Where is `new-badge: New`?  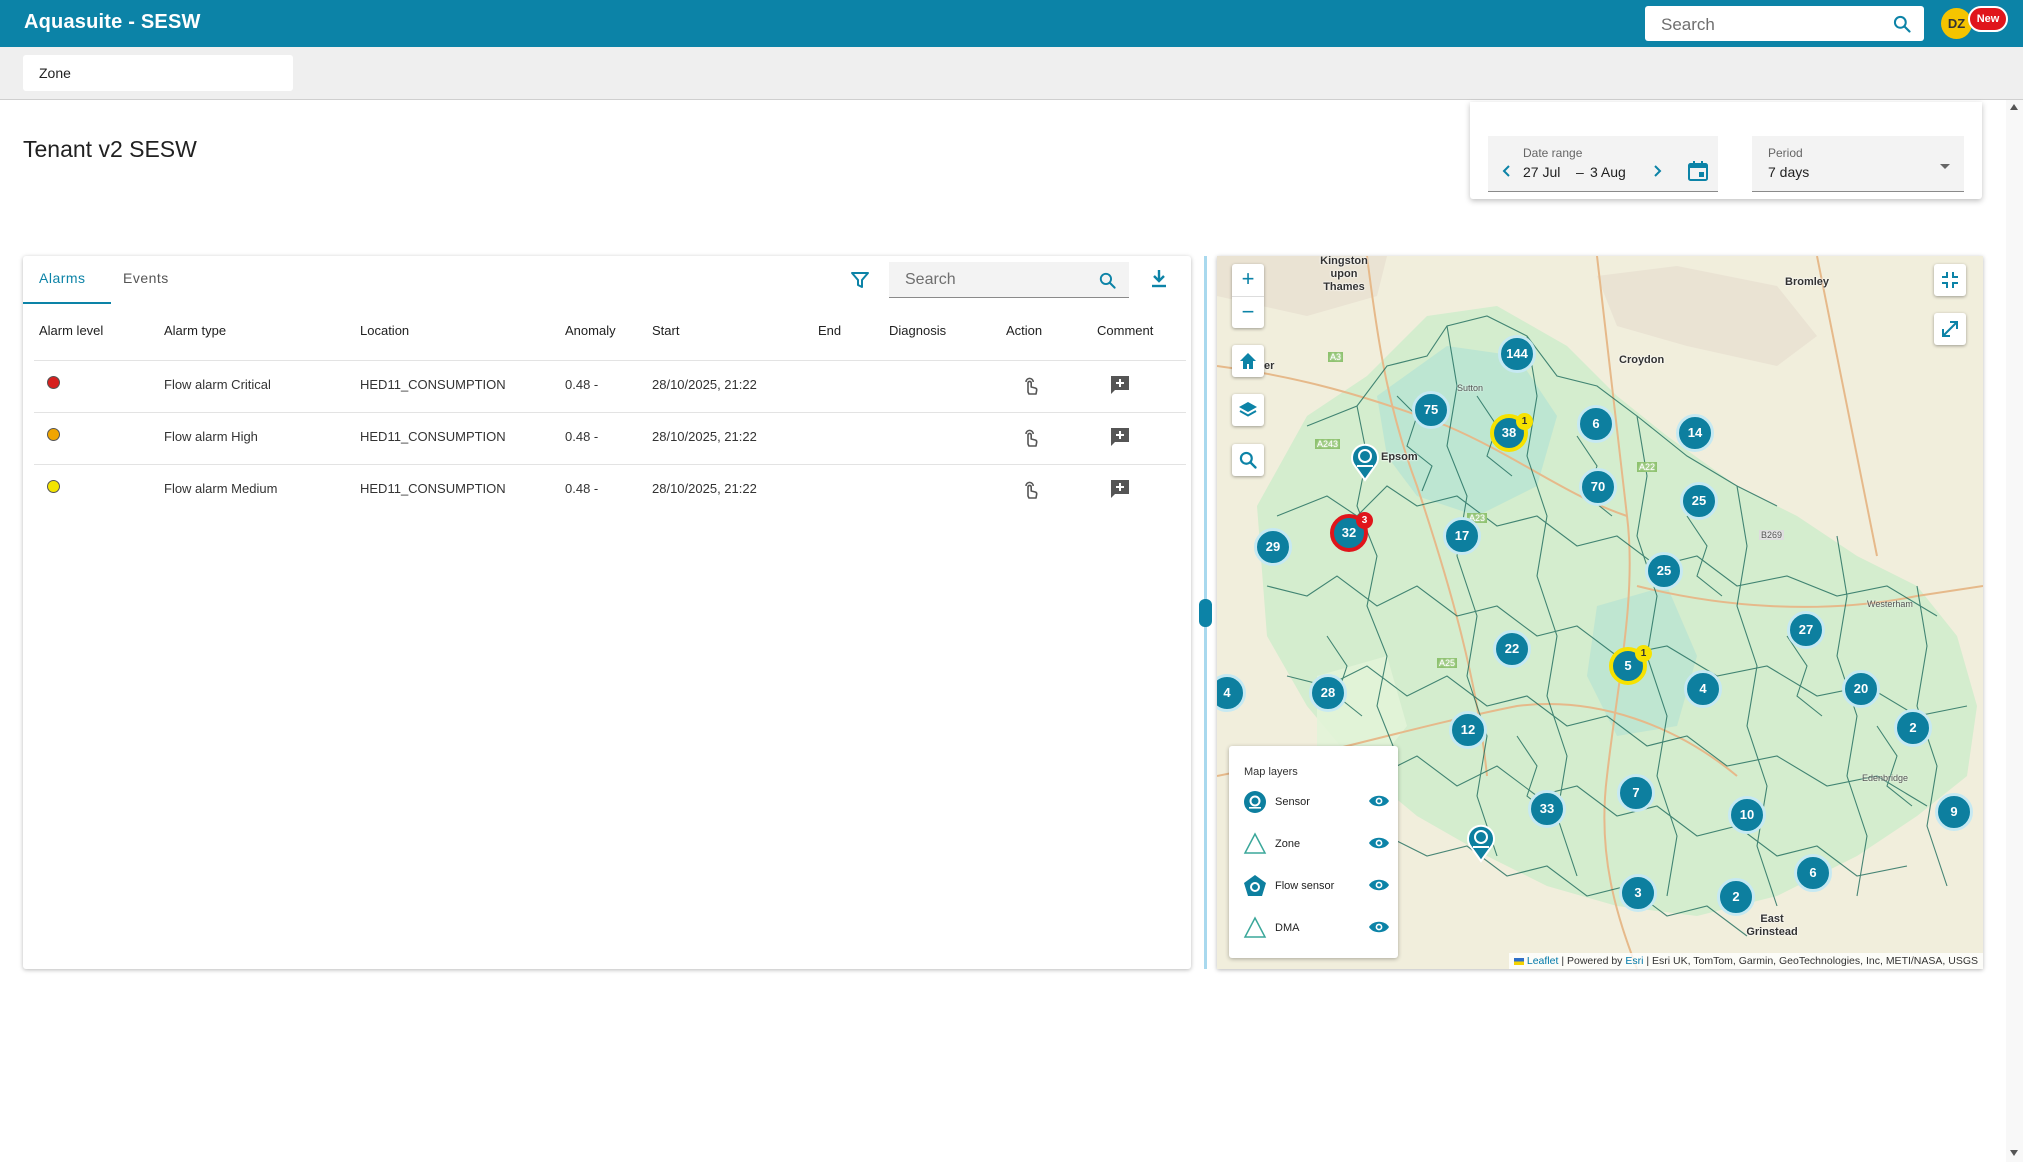
new-badge: New is located at coordinates (1988, 19).